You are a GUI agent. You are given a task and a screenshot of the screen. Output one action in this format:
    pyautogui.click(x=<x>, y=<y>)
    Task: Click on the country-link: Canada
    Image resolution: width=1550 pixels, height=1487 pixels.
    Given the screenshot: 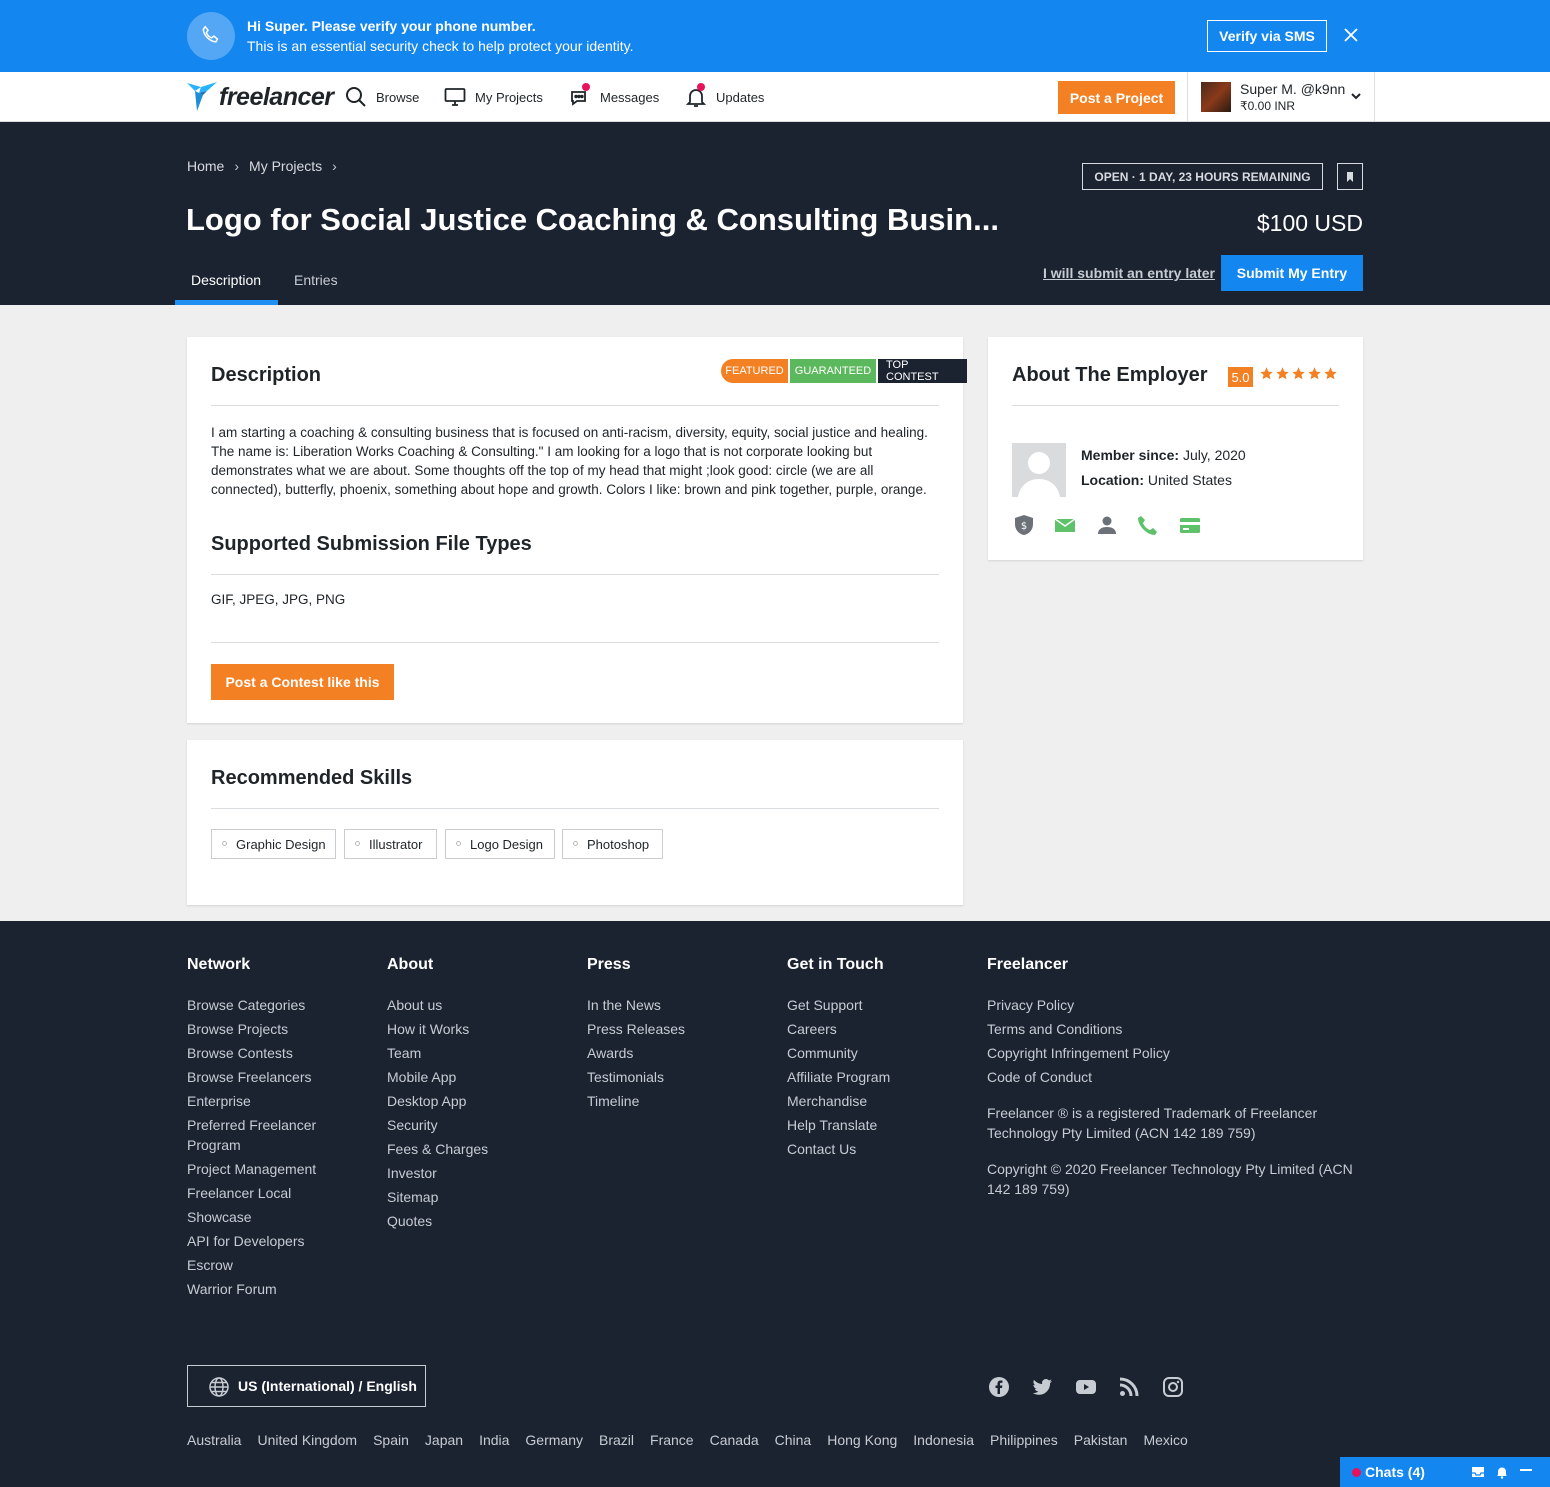 What is the action you would take?
    pyautogui.click(x=734, y=1440)
    